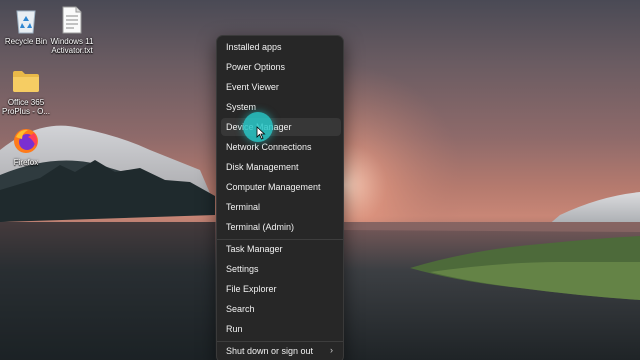  I want to click on menu-item-label: Task Manager, so click(254, 249).